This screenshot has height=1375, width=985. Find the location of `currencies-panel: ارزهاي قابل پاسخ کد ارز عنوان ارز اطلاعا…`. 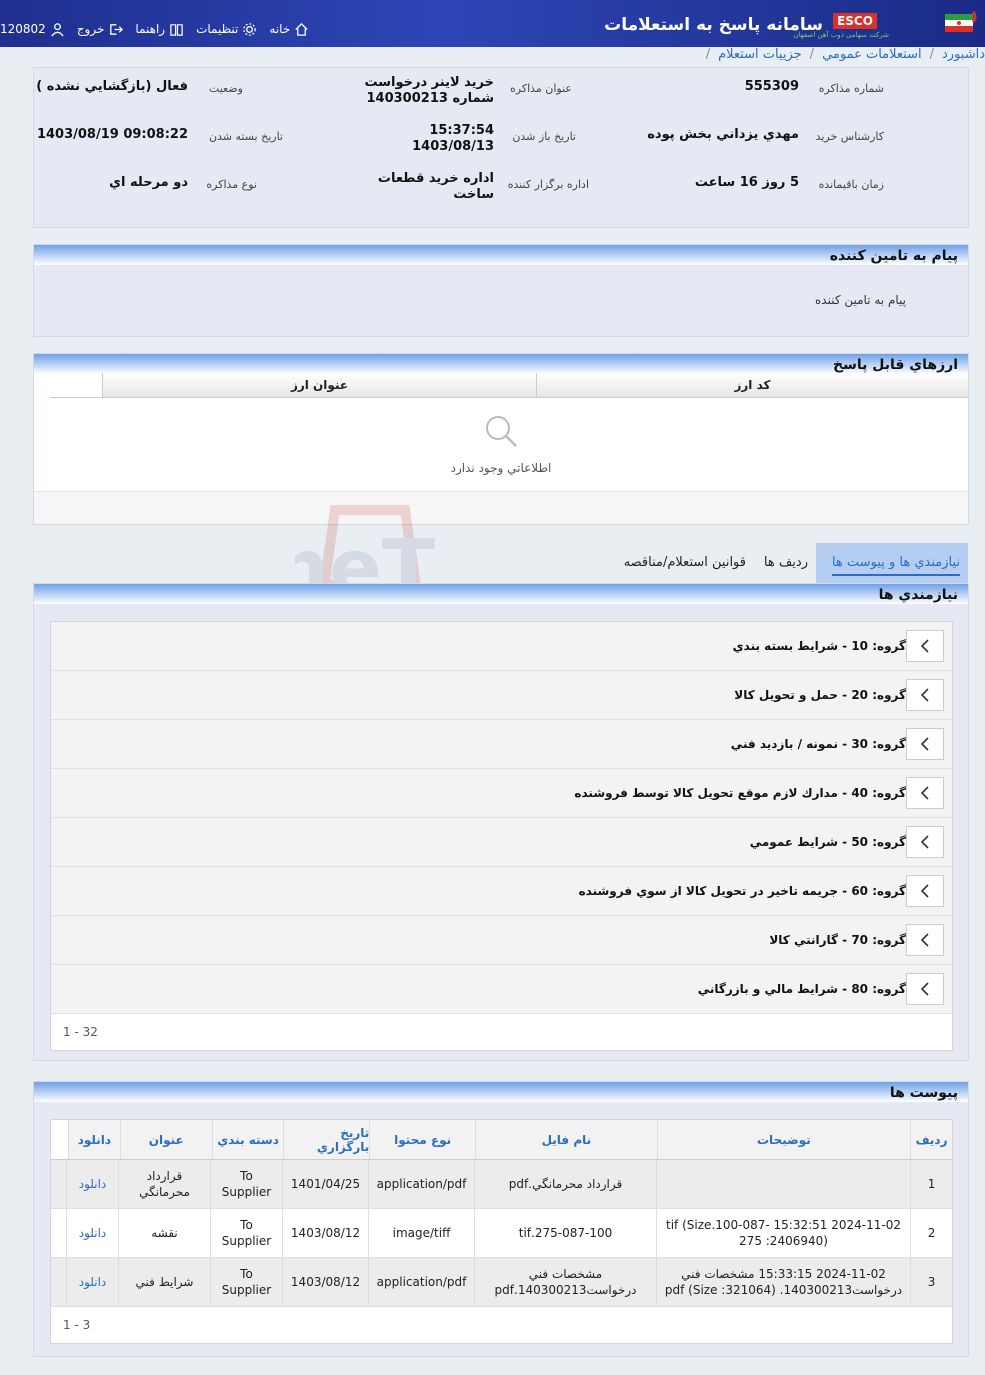

currencies-panel: ارزهاي قابل پاسخ کد ارز عنوان ارز اطلاعا… is located at coordinates (501, 439).